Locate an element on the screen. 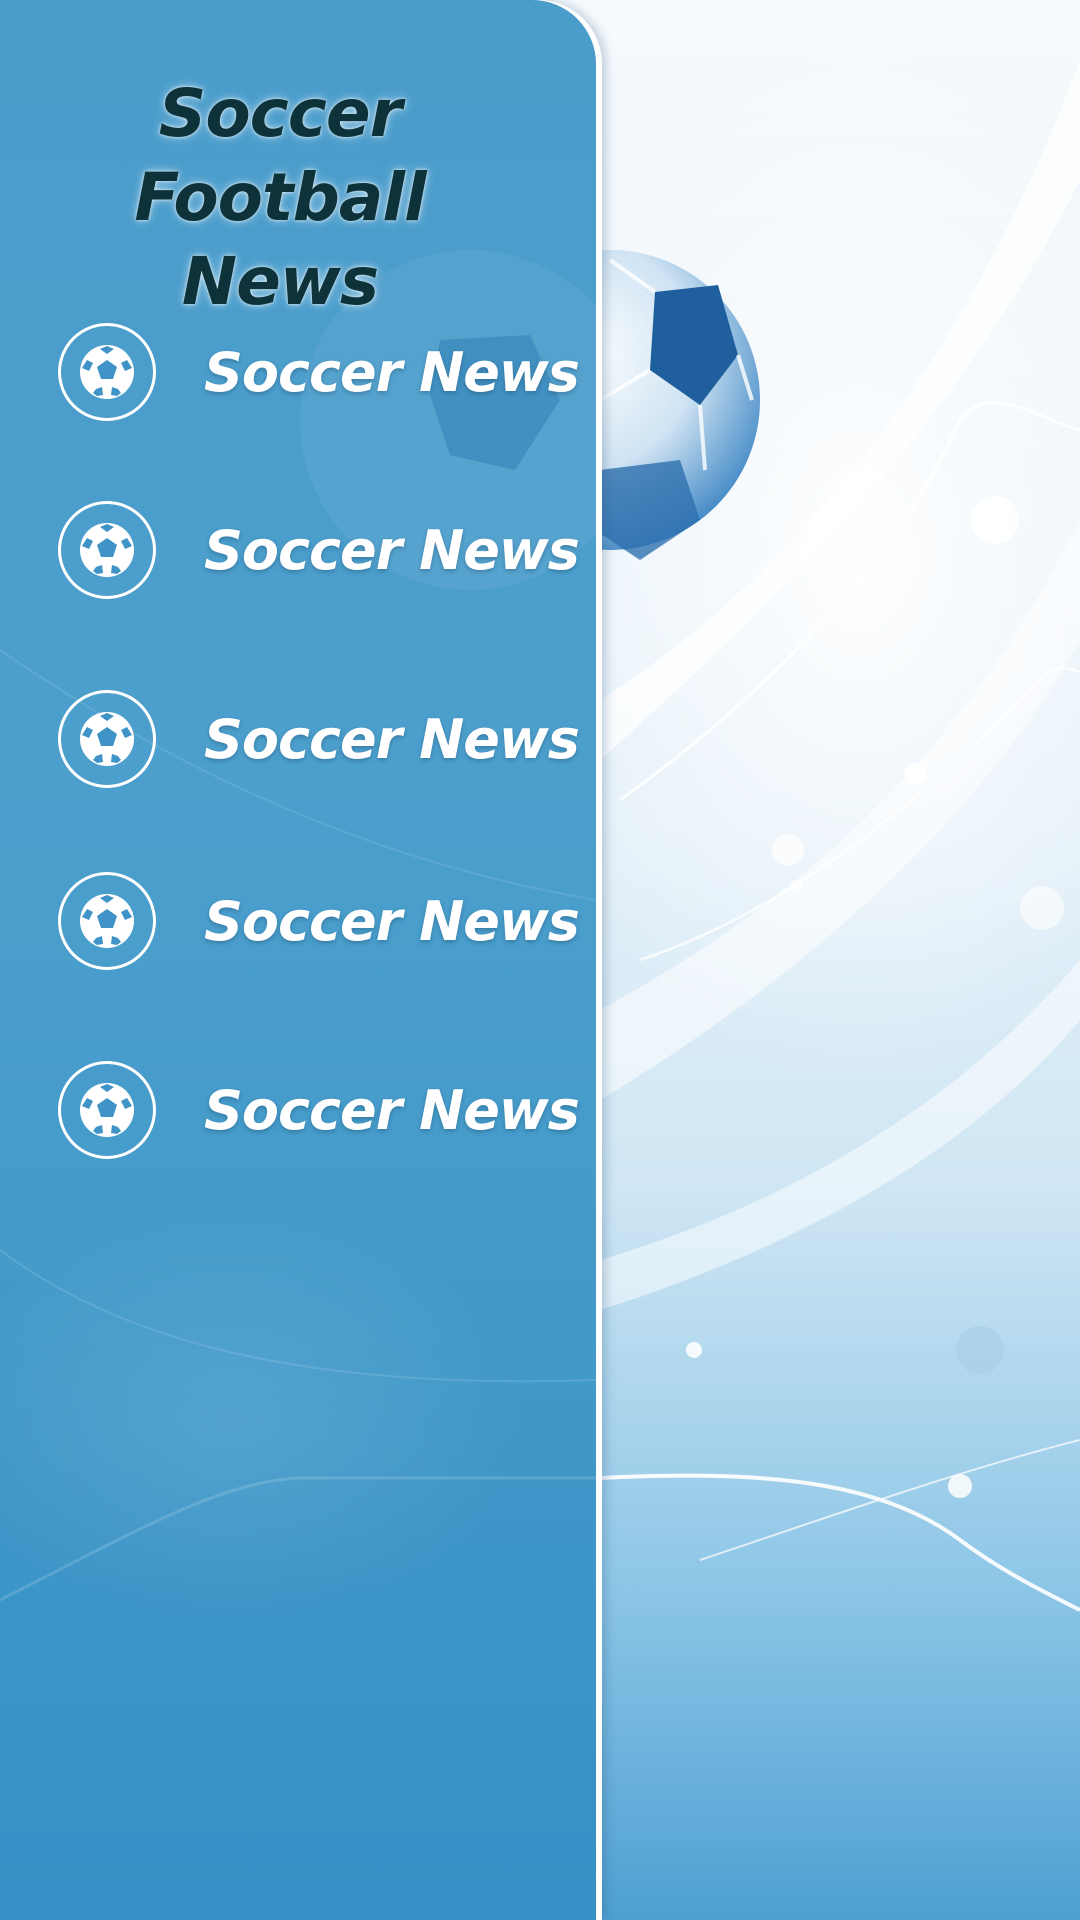 The image size is (1080, 1920). menu-item-soccer-news-4: Soccer News is located at coordinates (319, 921).